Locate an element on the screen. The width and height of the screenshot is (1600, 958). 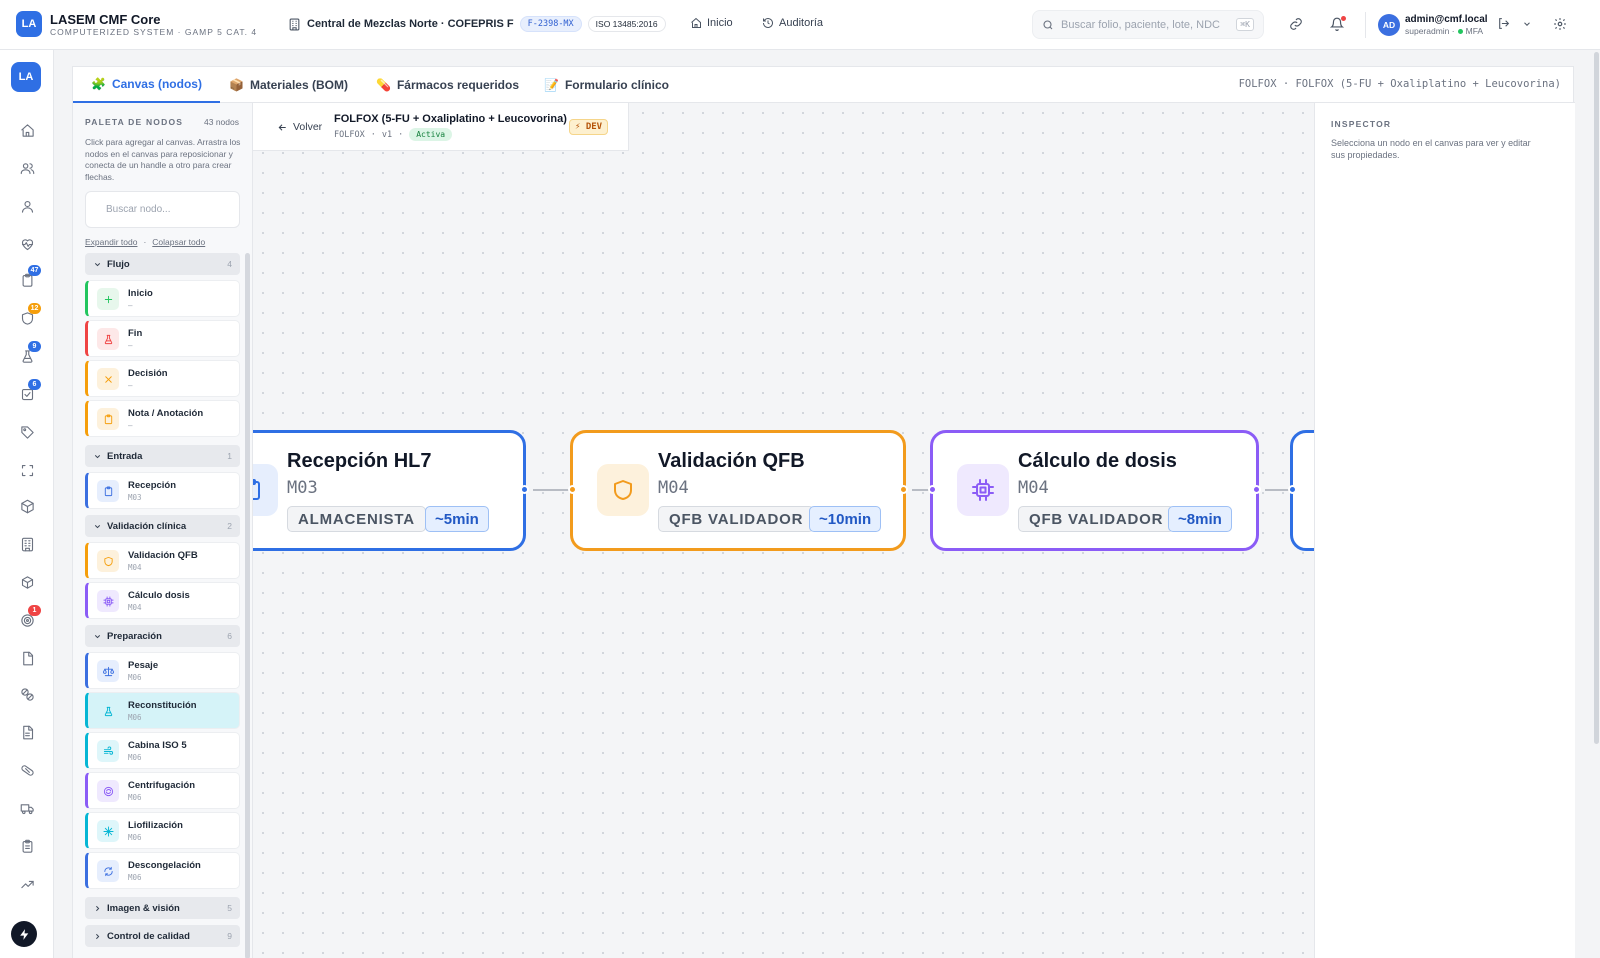
palette-group-1: Entrada 1 is located at coordinates (162, 456).